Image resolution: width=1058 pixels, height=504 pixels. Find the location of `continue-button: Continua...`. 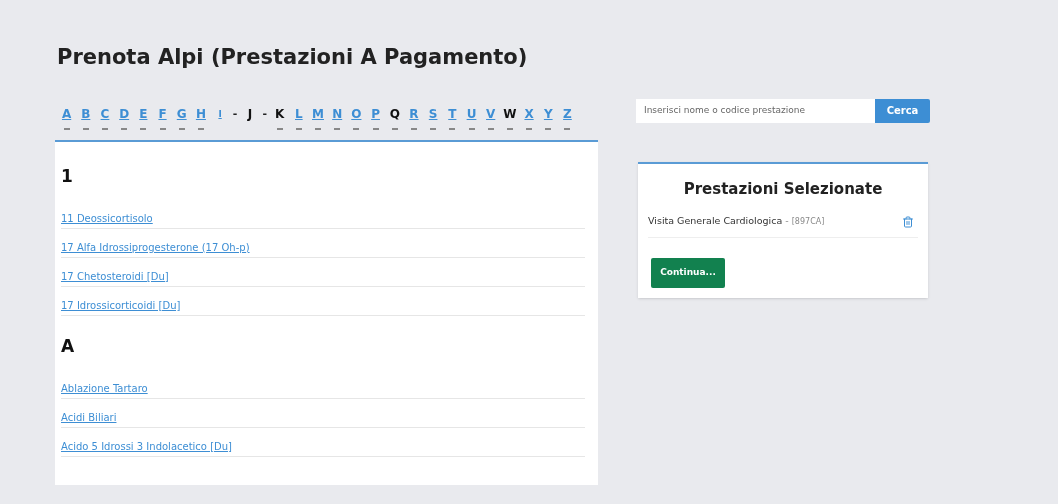

continue-button: Continua... is located at coordinates (688, 273).